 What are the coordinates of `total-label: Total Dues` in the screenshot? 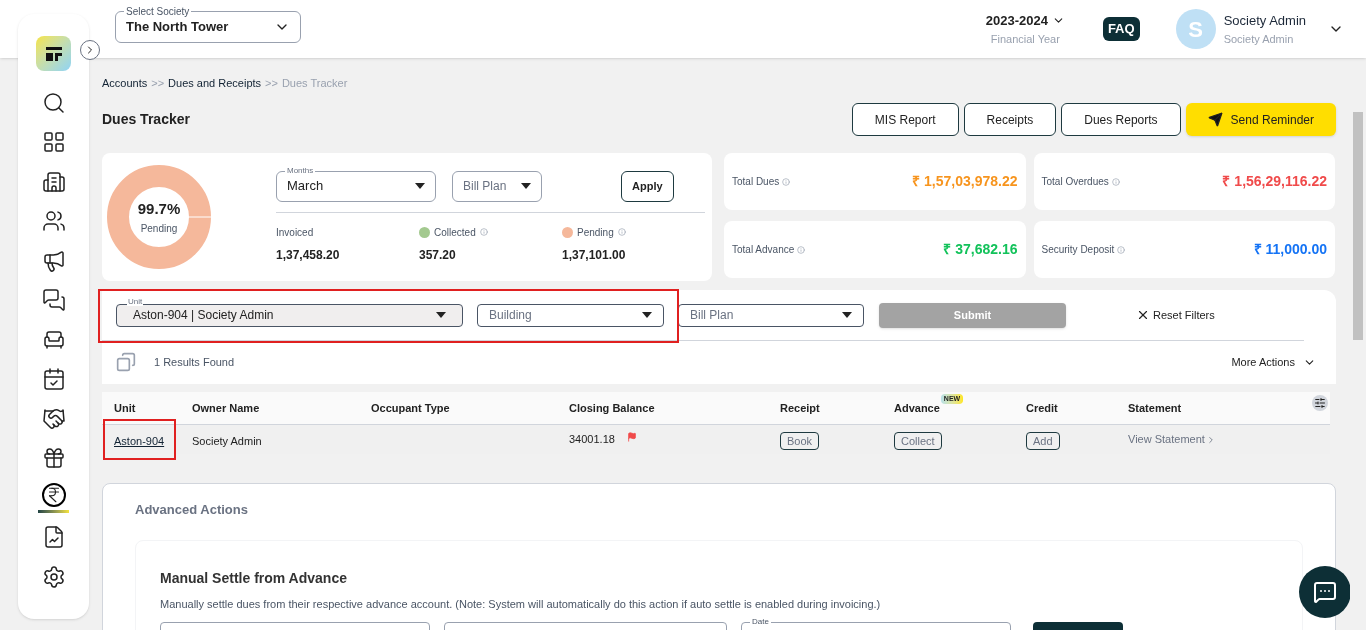 It's located at (756, 182).